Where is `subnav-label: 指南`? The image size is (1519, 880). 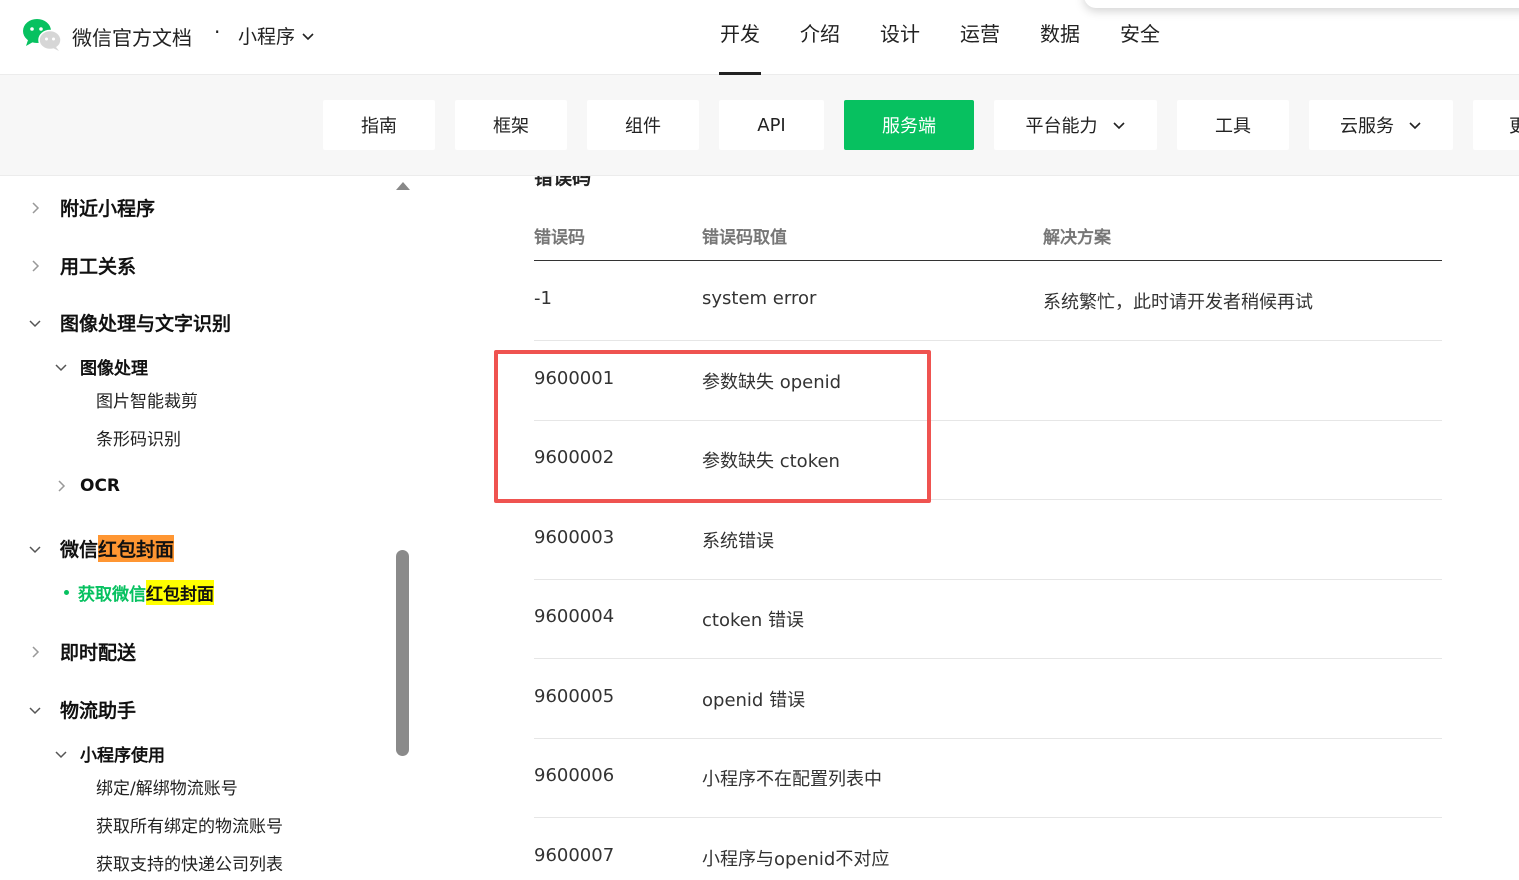
subnav-label: 指南 is located at coordinates (379, 126).